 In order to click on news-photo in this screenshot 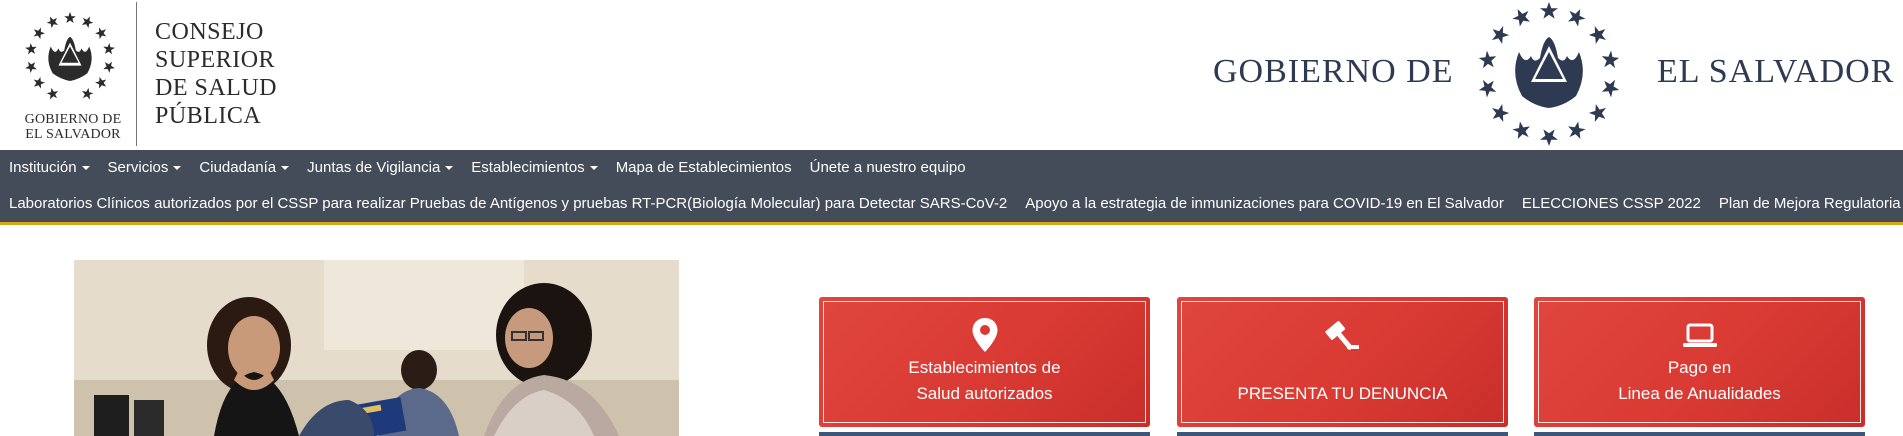, I will do `click(376, 348)`.